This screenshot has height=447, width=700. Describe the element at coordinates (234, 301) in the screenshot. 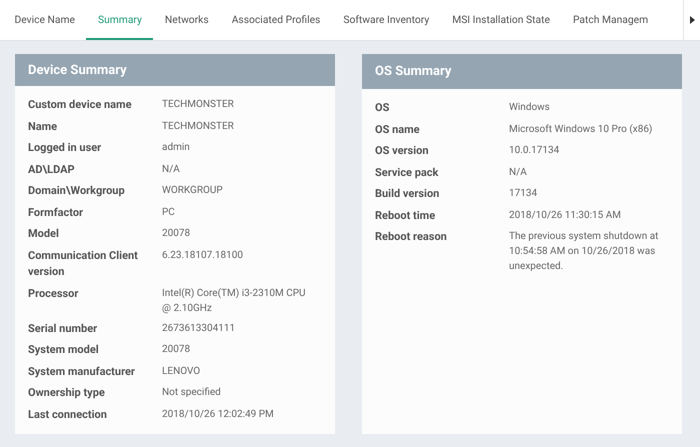

I see `field-value: Intel(R) Core(TM) i3-2310M CPU @ 2.10GHz` at that location.